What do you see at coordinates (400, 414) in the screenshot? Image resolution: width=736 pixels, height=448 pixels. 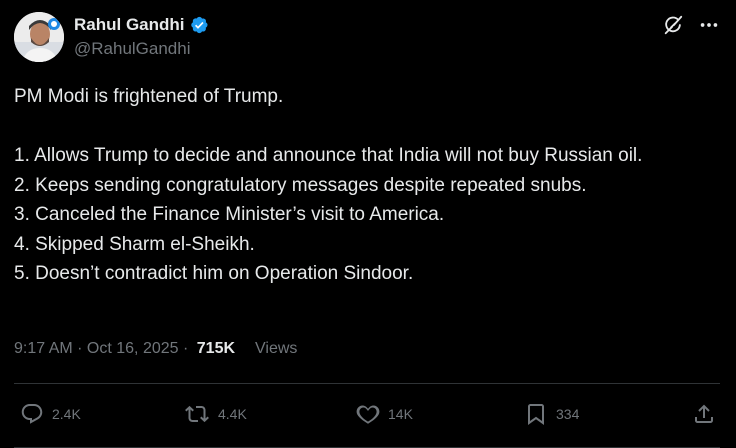 I see `like-count: 14K` at bounding box center [400, 414].